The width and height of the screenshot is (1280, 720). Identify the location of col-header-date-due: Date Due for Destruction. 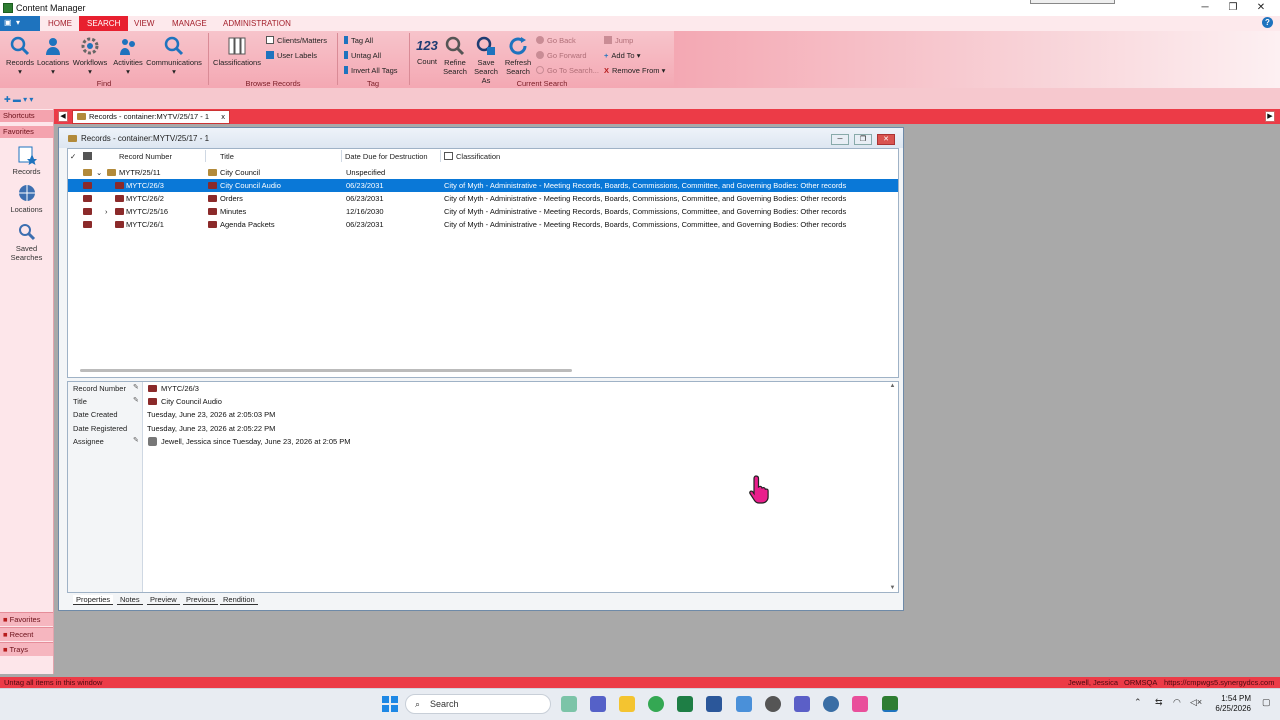
(386, 156).